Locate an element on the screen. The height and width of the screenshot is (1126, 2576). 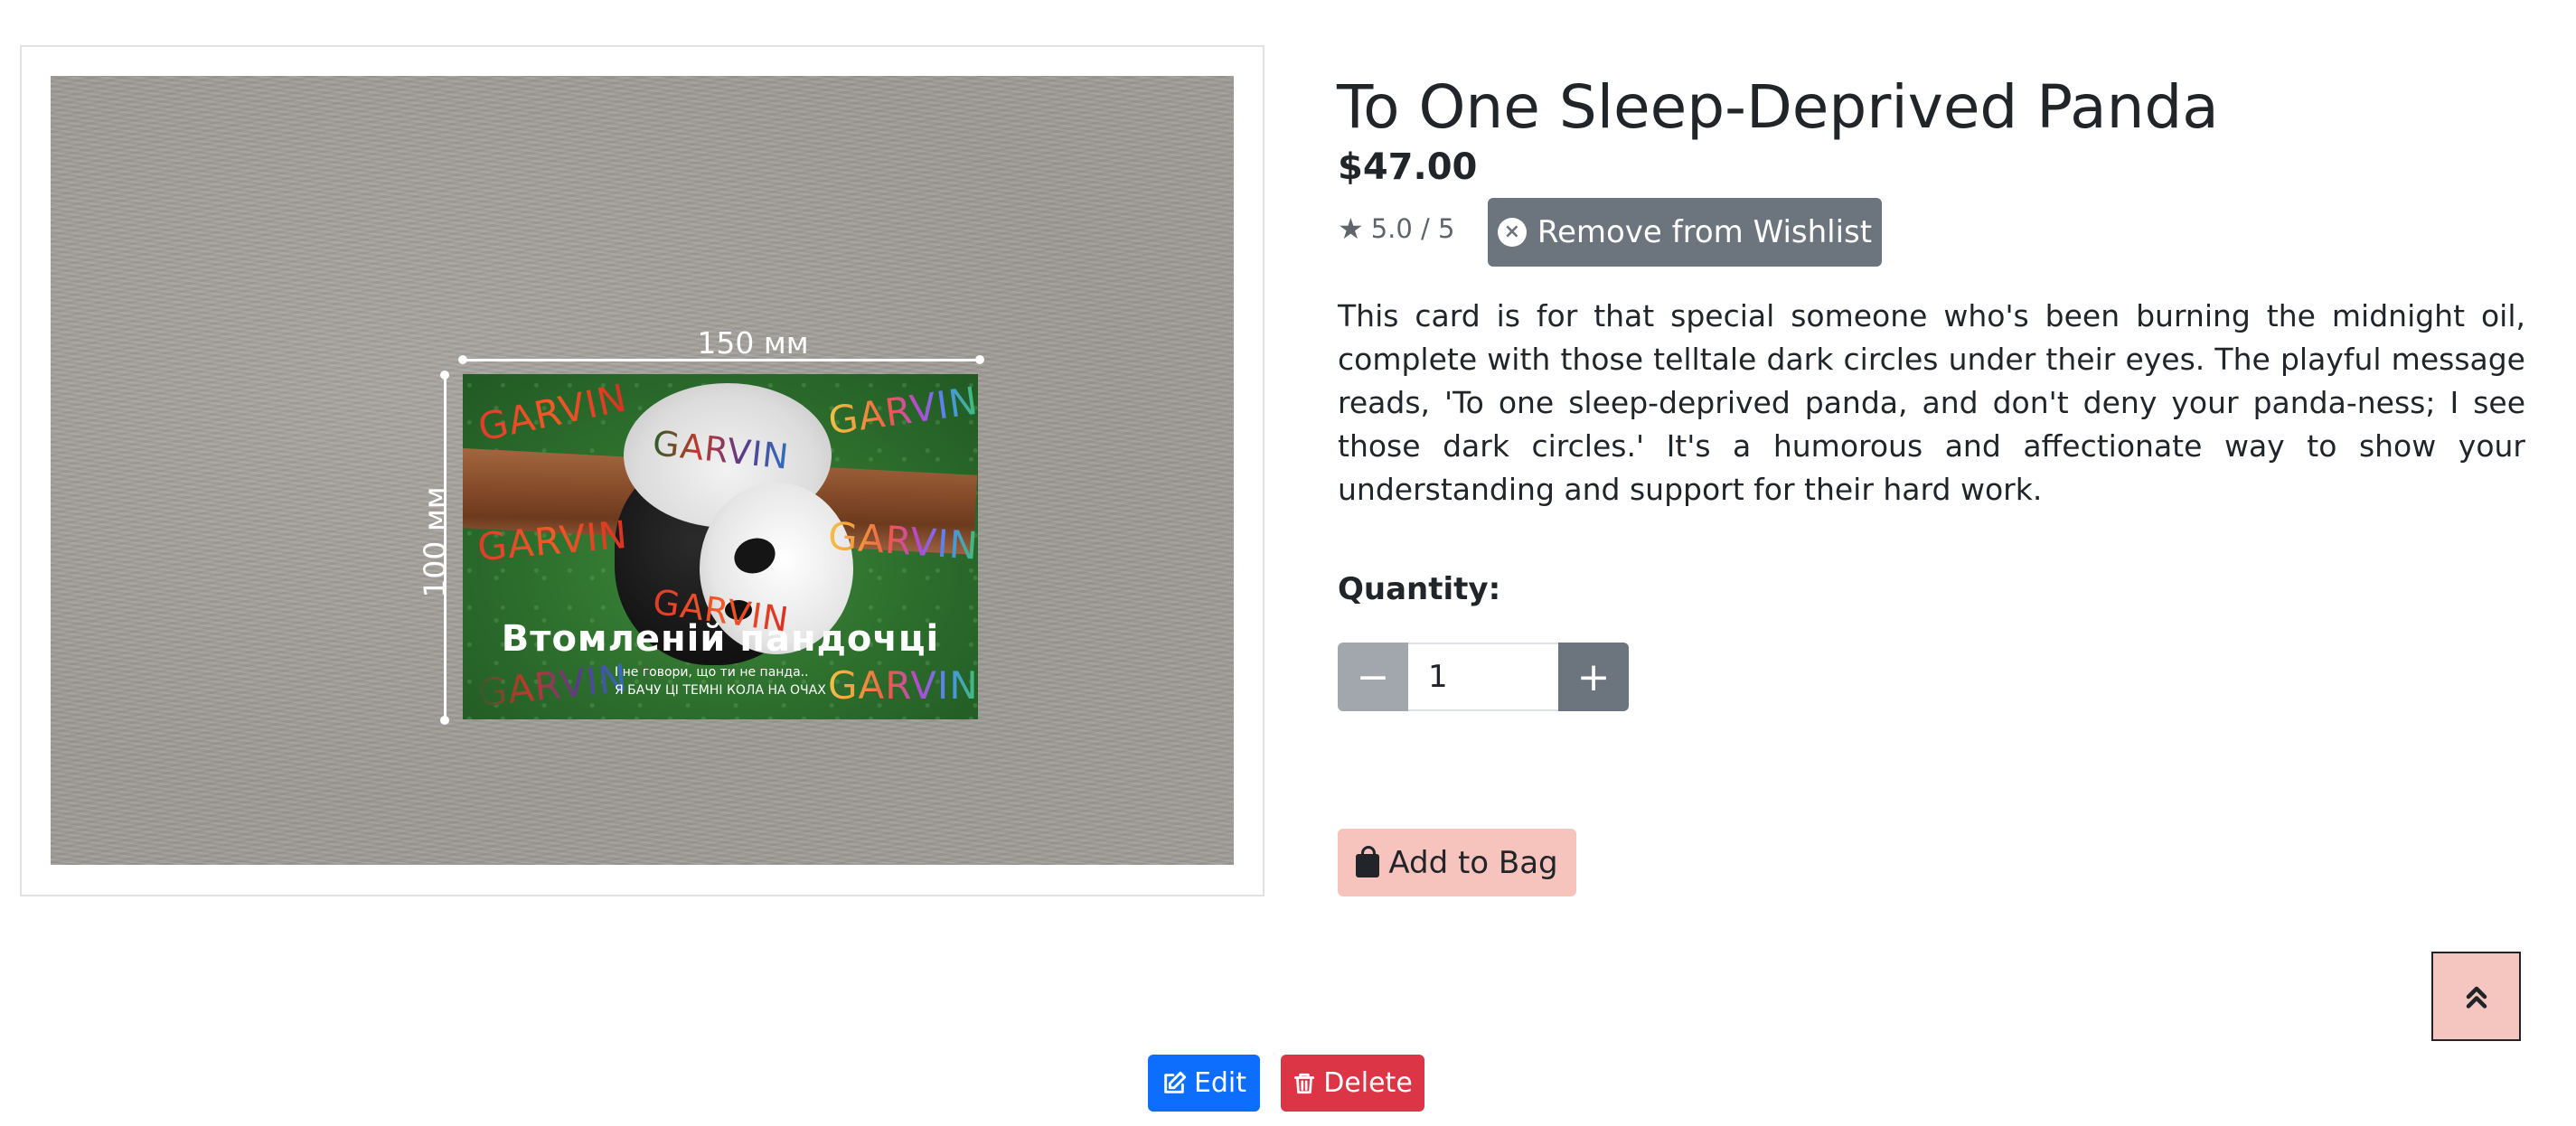
rating-value: 5.0 / 5 is located at coordinates (1413, 229).